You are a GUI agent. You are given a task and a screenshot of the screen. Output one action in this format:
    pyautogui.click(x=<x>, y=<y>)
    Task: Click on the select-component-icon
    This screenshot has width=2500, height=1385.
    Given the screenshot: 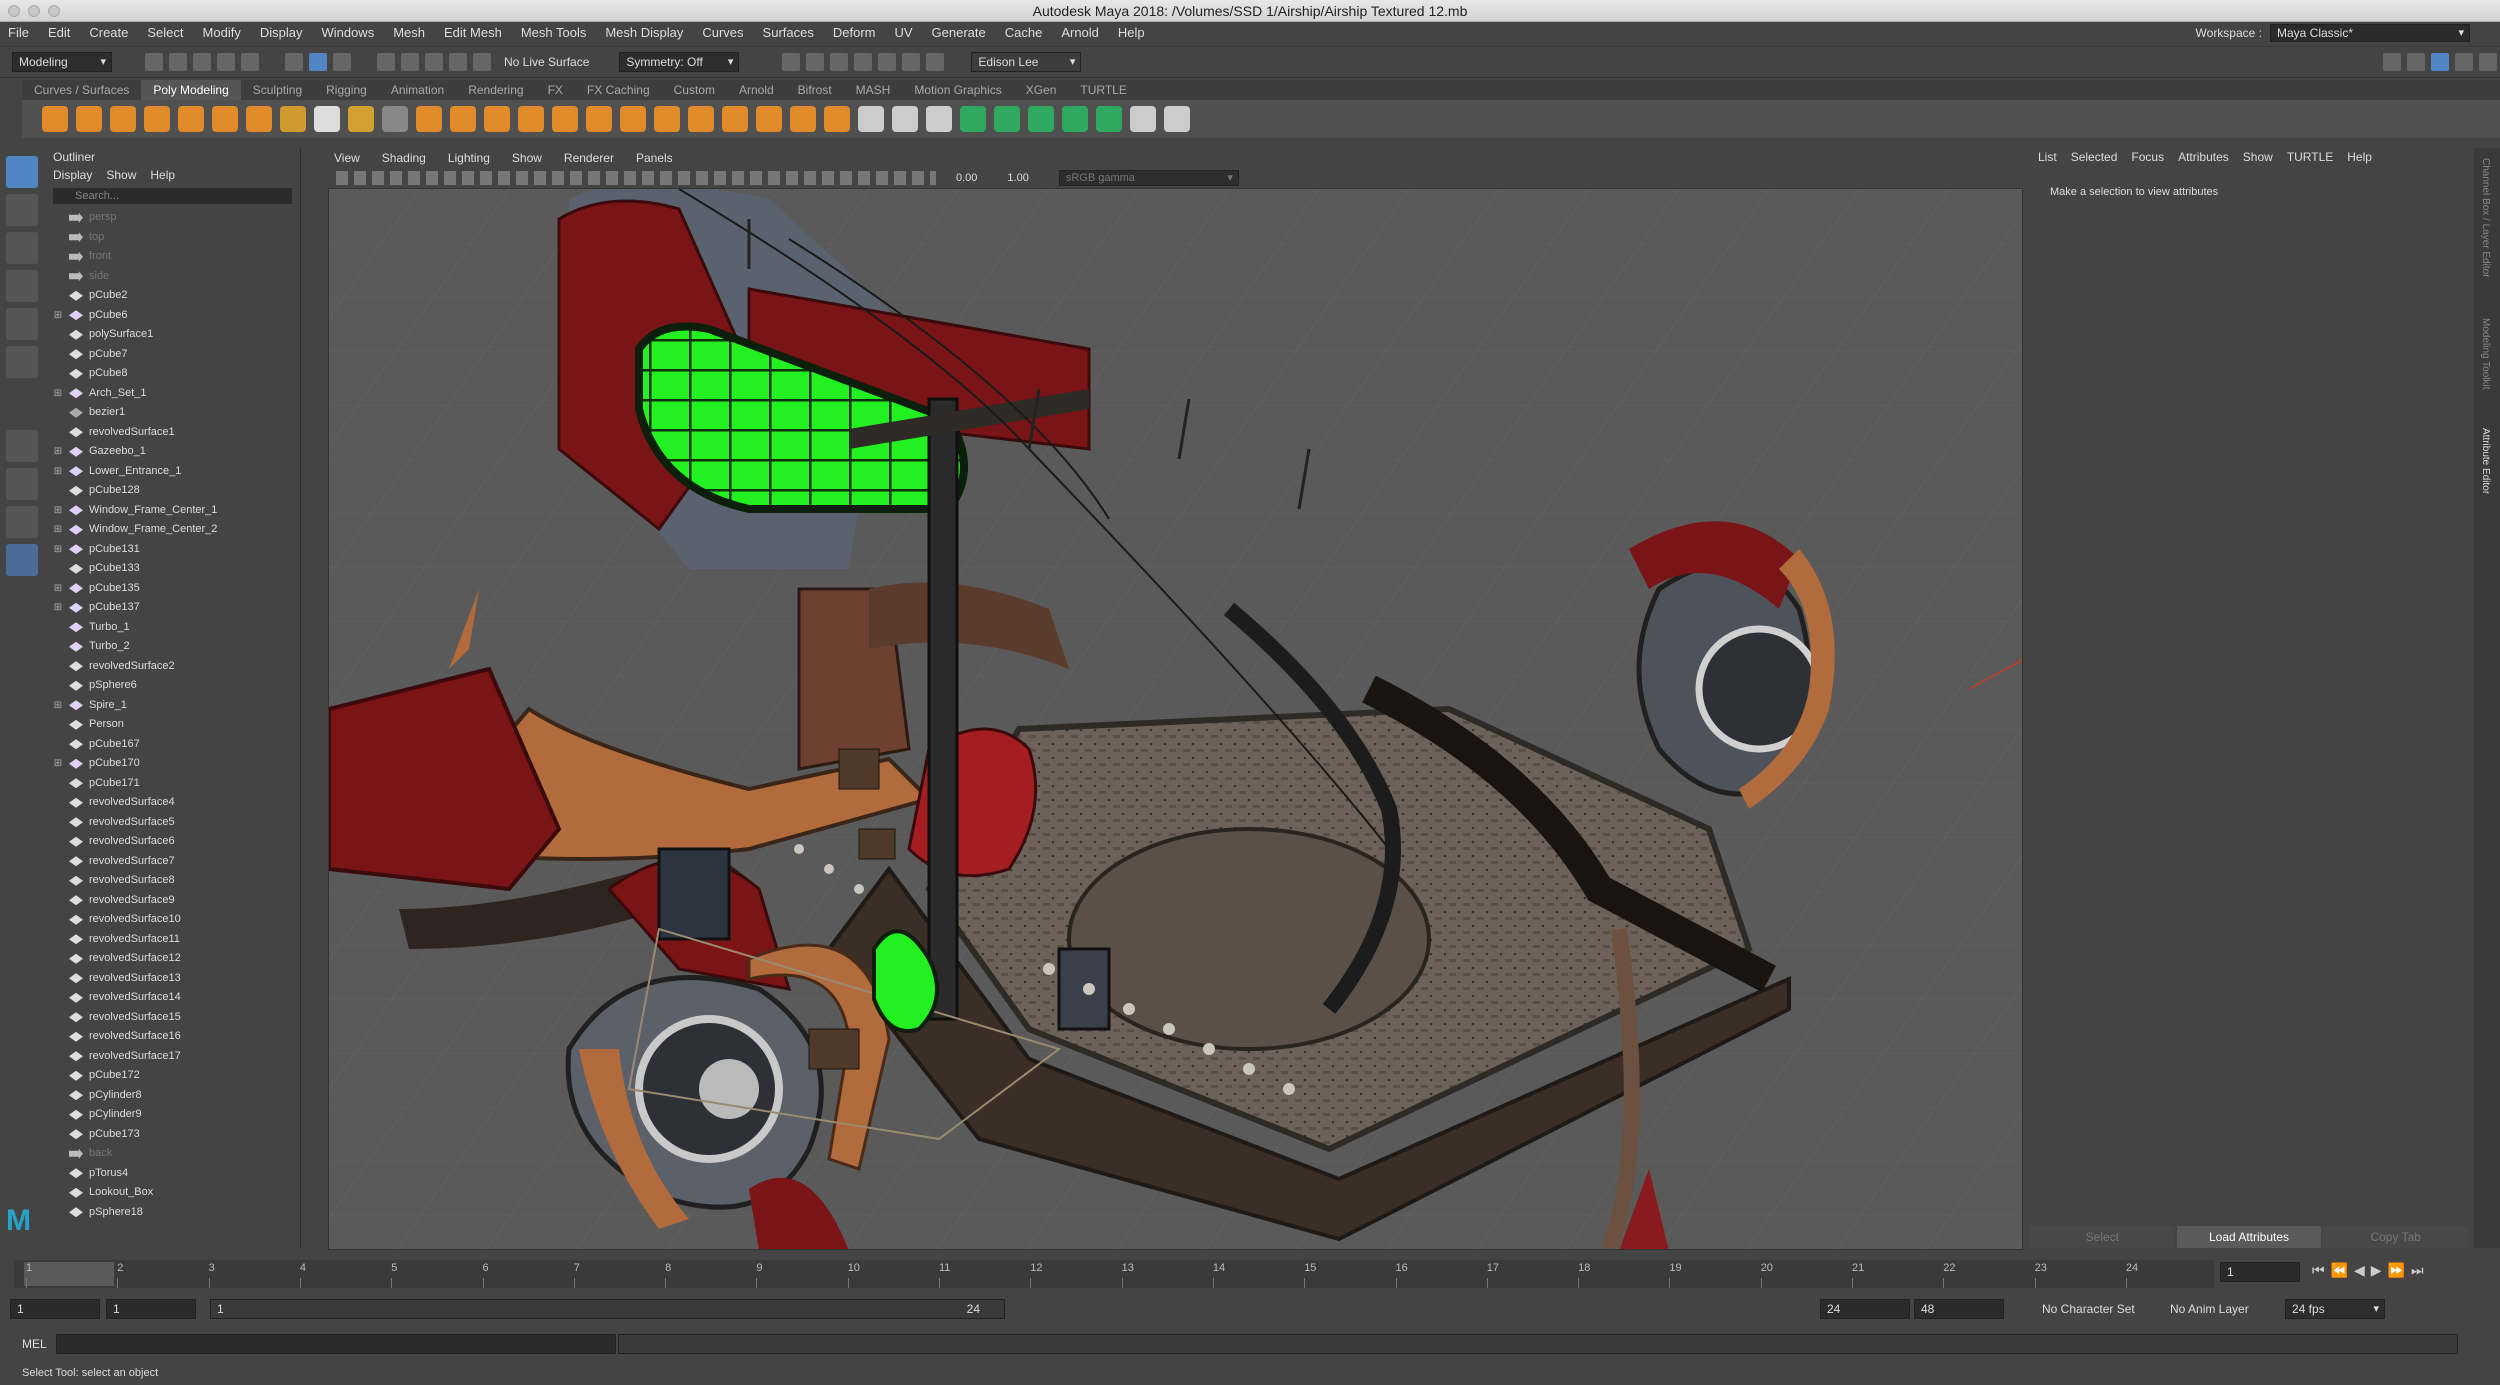 What is the action you would take?
    pyautogui.click(x=342, y=62)
    